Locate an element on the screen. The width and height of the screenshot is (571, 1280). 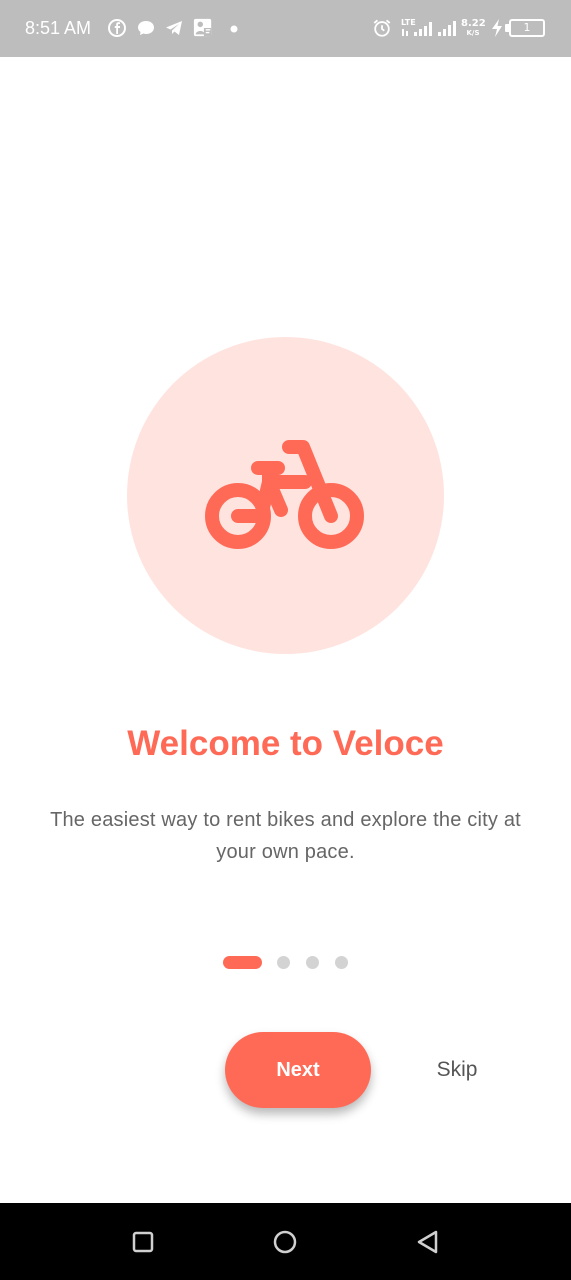
telegram-icon is located at coordinates (174, 28).